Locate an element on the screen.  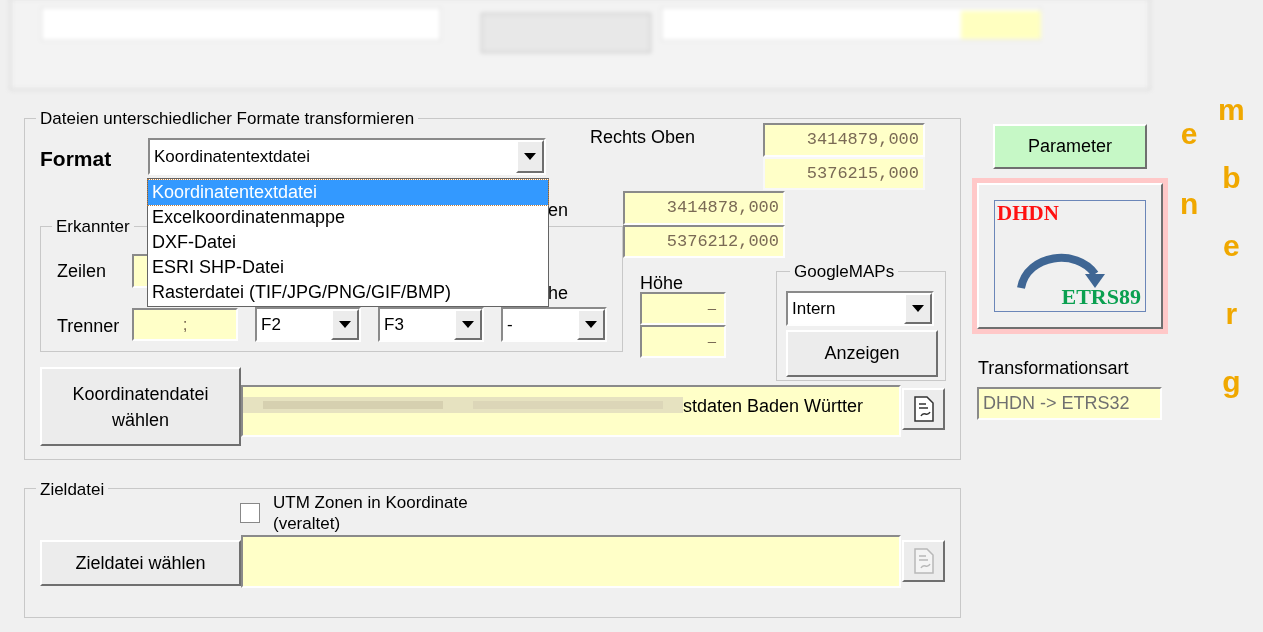
show-map-button: Anzeigen is located at coordinates (862, 353).